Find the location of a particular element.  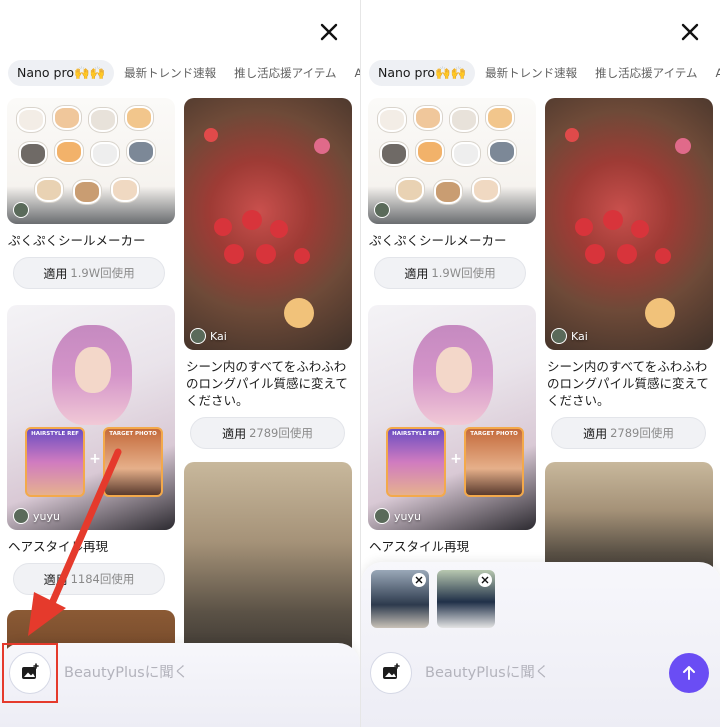

tab-ai: AI is located at coordinates (718, 73).